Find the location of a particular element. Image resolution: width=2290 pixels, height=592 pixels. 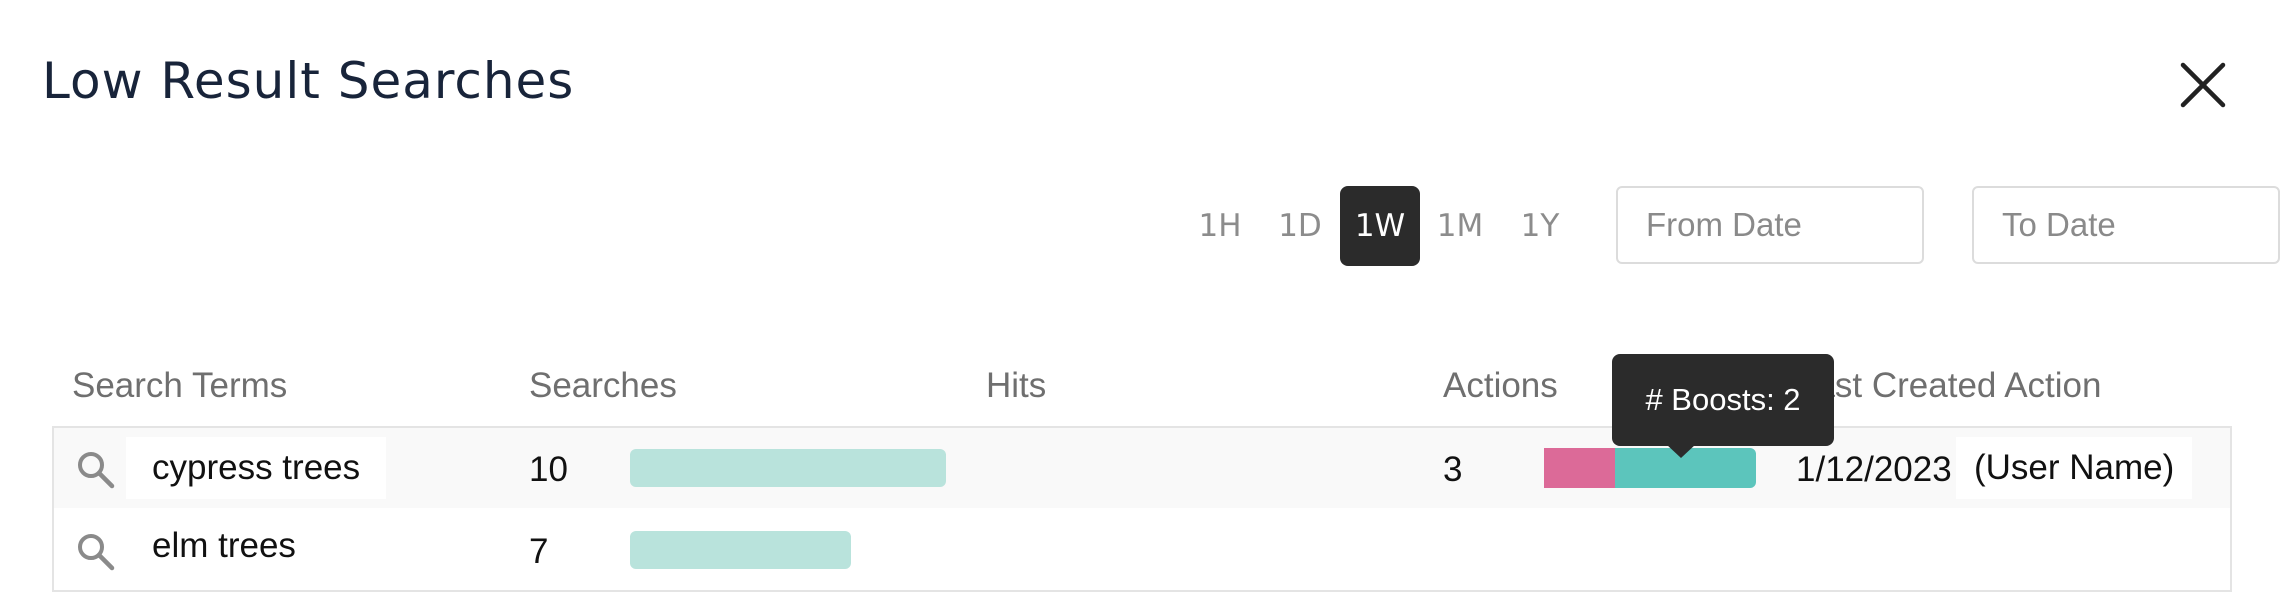

close-icon is located at coordinates (2203, 85).